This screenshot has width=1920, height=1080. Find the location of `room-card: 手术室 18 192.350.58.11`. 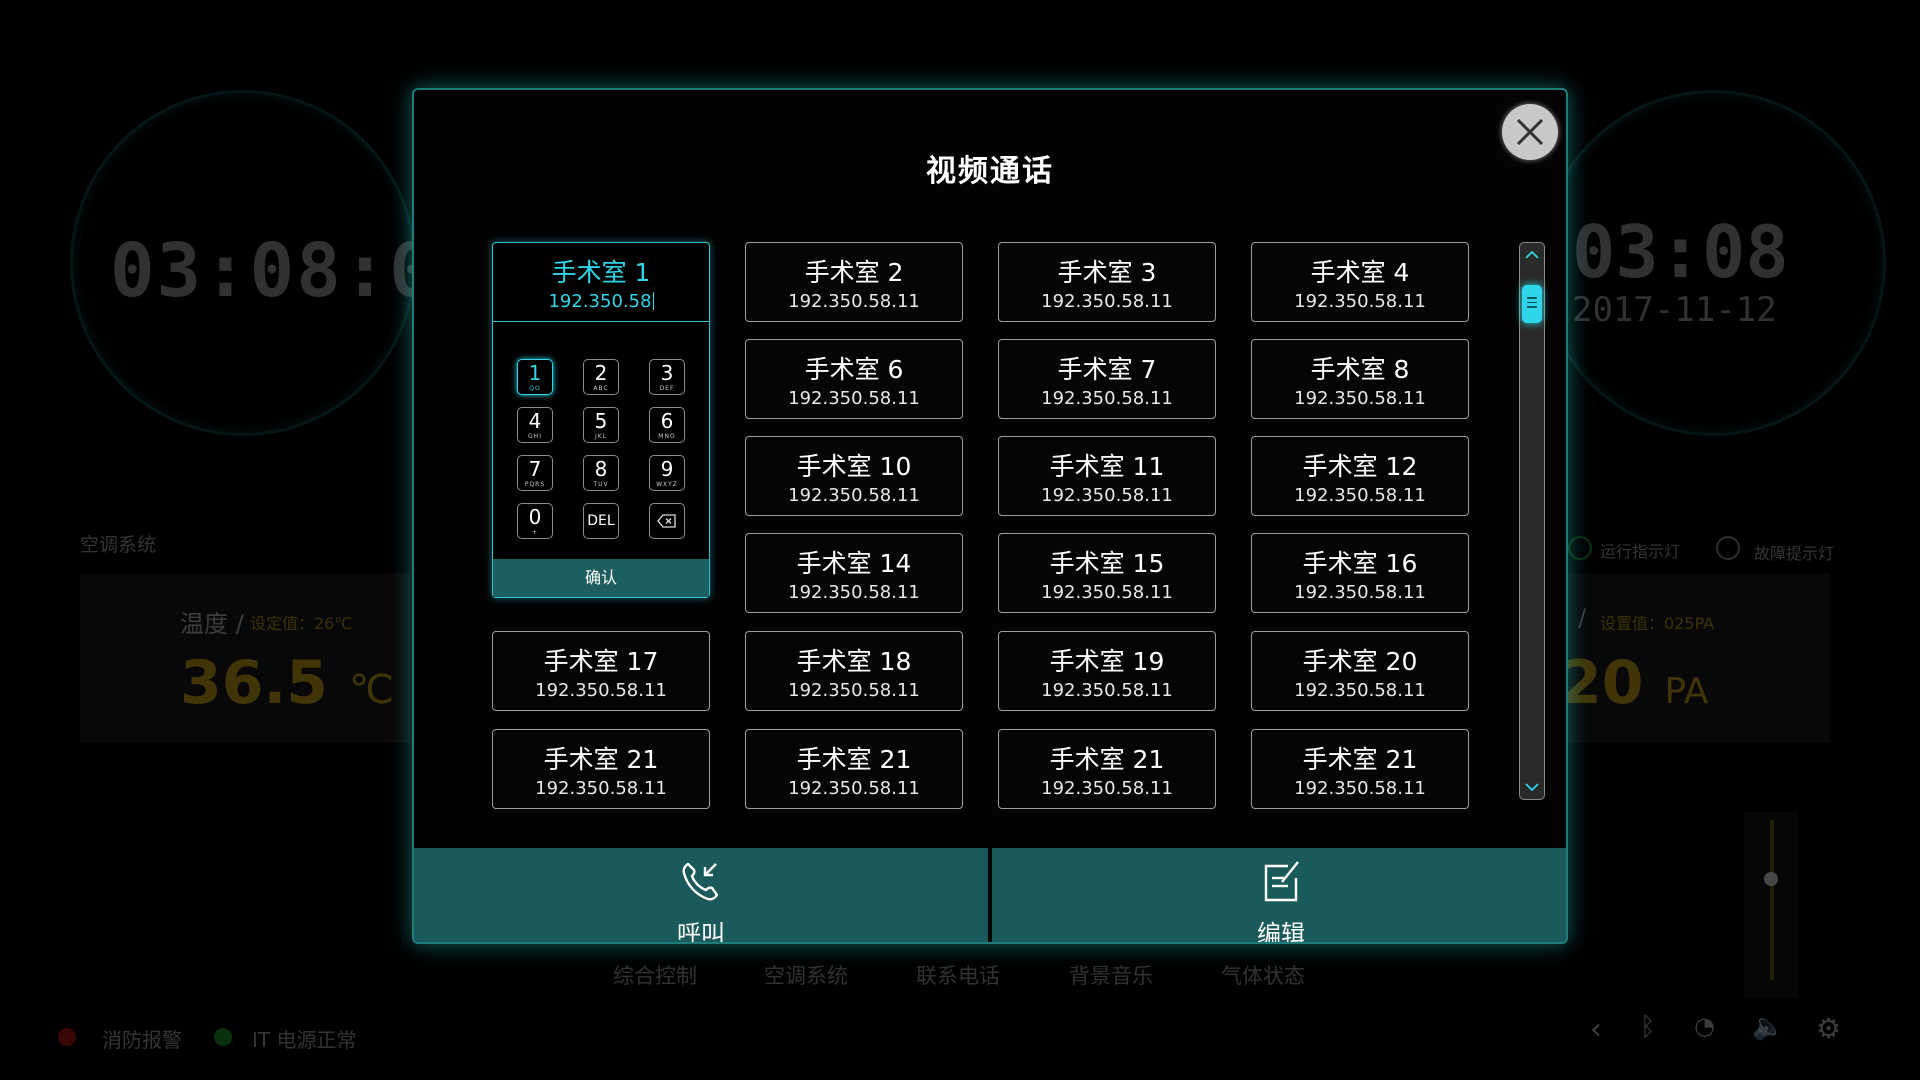

room-card: 手术室 18 192.350.58.11 is located at coordinates (854, 671).